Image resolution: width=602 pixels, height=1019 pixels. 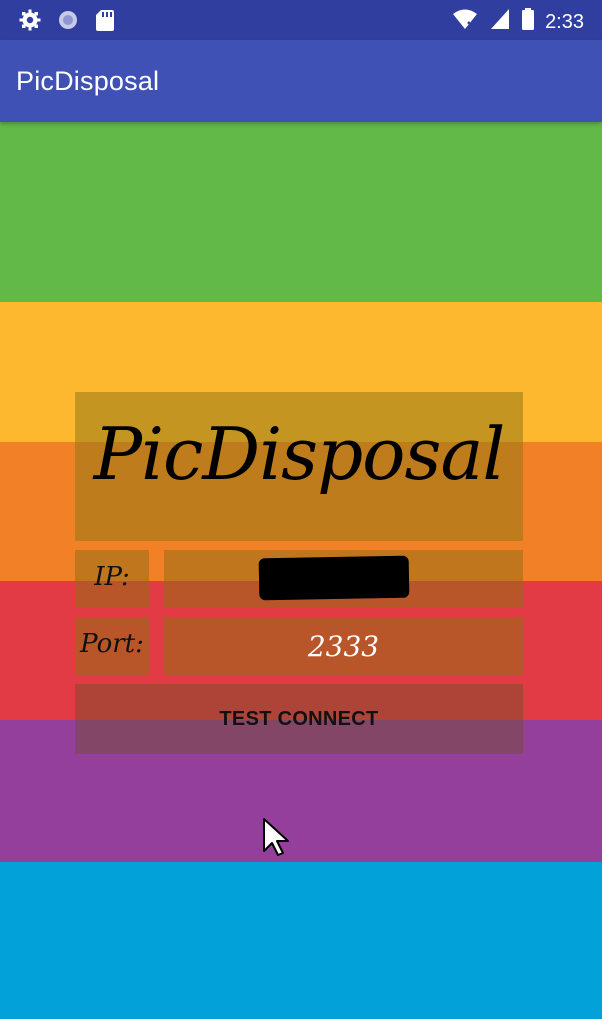 I want to click on brand-banner: PicDisposal, so click(x=299, y=466).